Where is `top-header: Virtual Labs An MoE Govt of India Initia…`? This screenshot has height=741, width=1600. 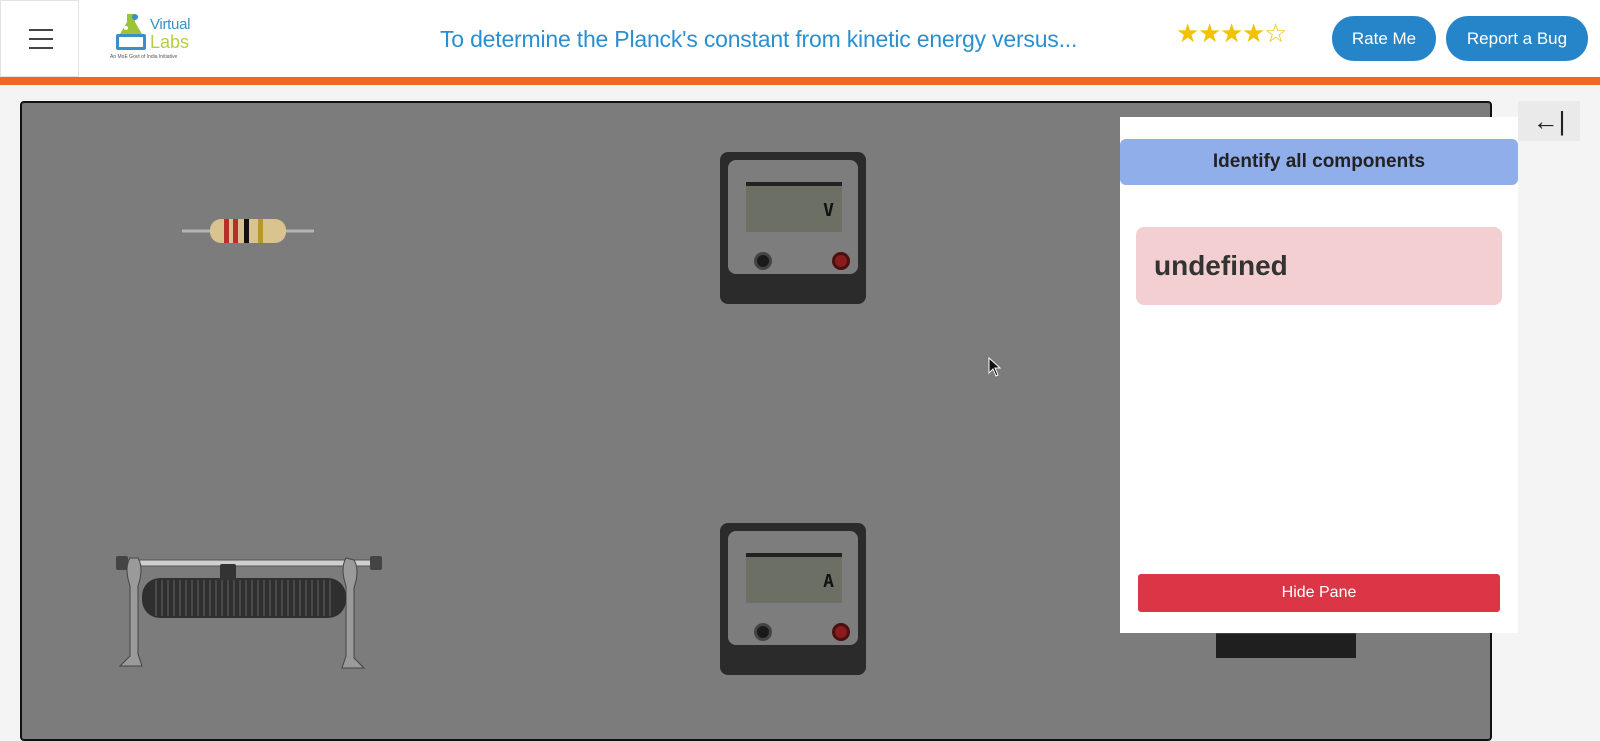
top-header: Virtual Labs An MoE Govt of India Initia… is located at coordinates (800, 38).